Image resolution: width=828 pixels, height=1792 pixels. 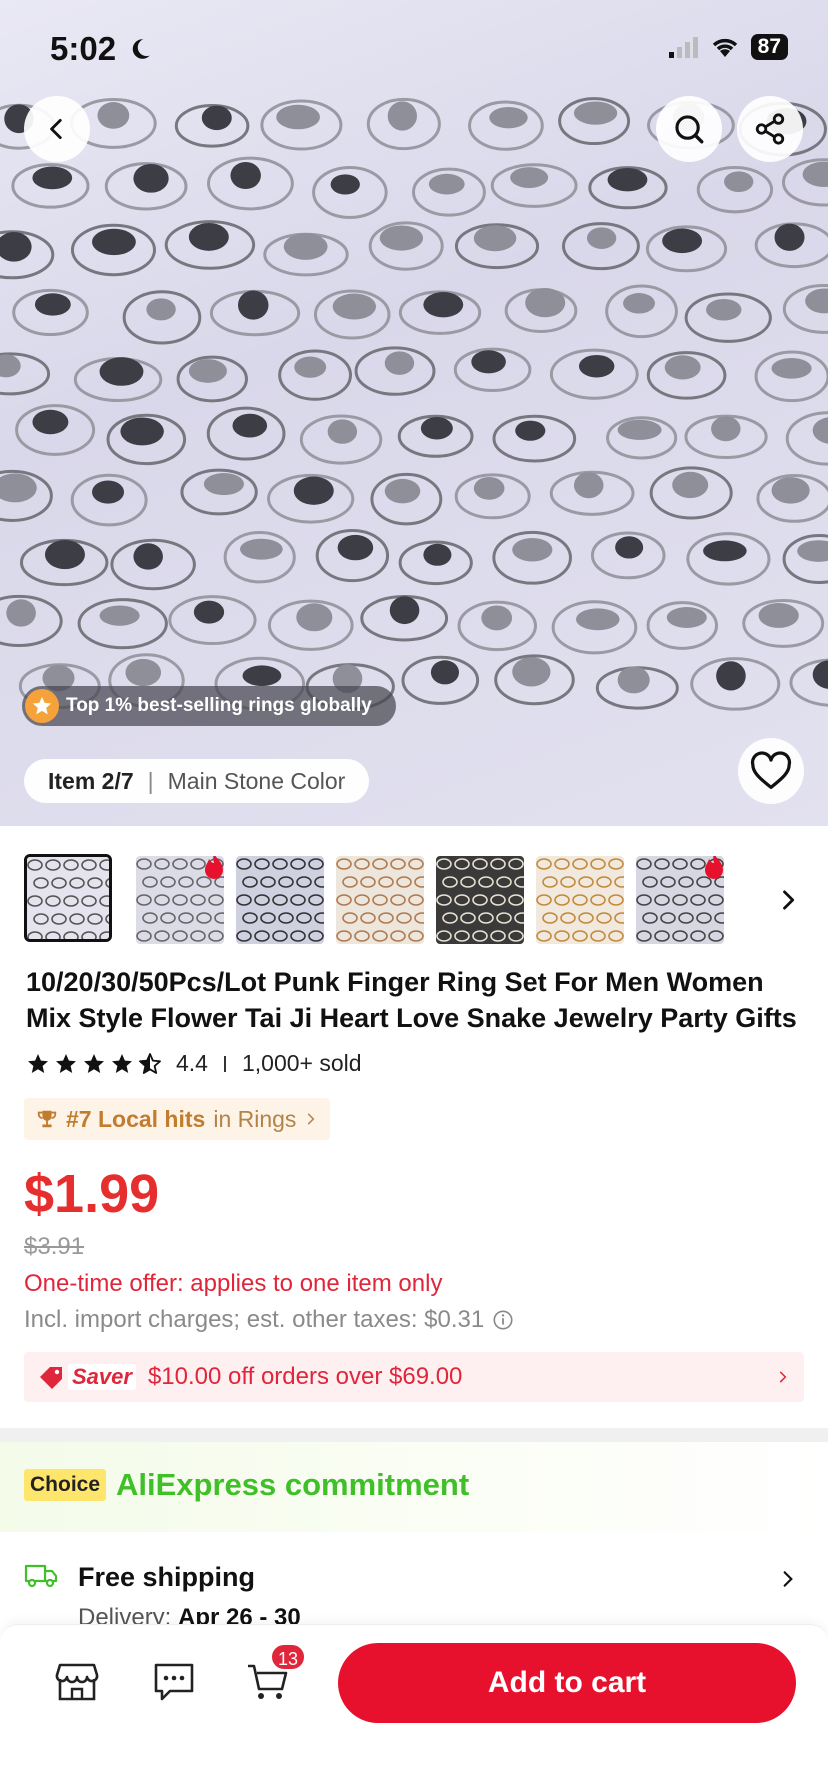 I want to click on chat-button, so click(x=174, y=1682).